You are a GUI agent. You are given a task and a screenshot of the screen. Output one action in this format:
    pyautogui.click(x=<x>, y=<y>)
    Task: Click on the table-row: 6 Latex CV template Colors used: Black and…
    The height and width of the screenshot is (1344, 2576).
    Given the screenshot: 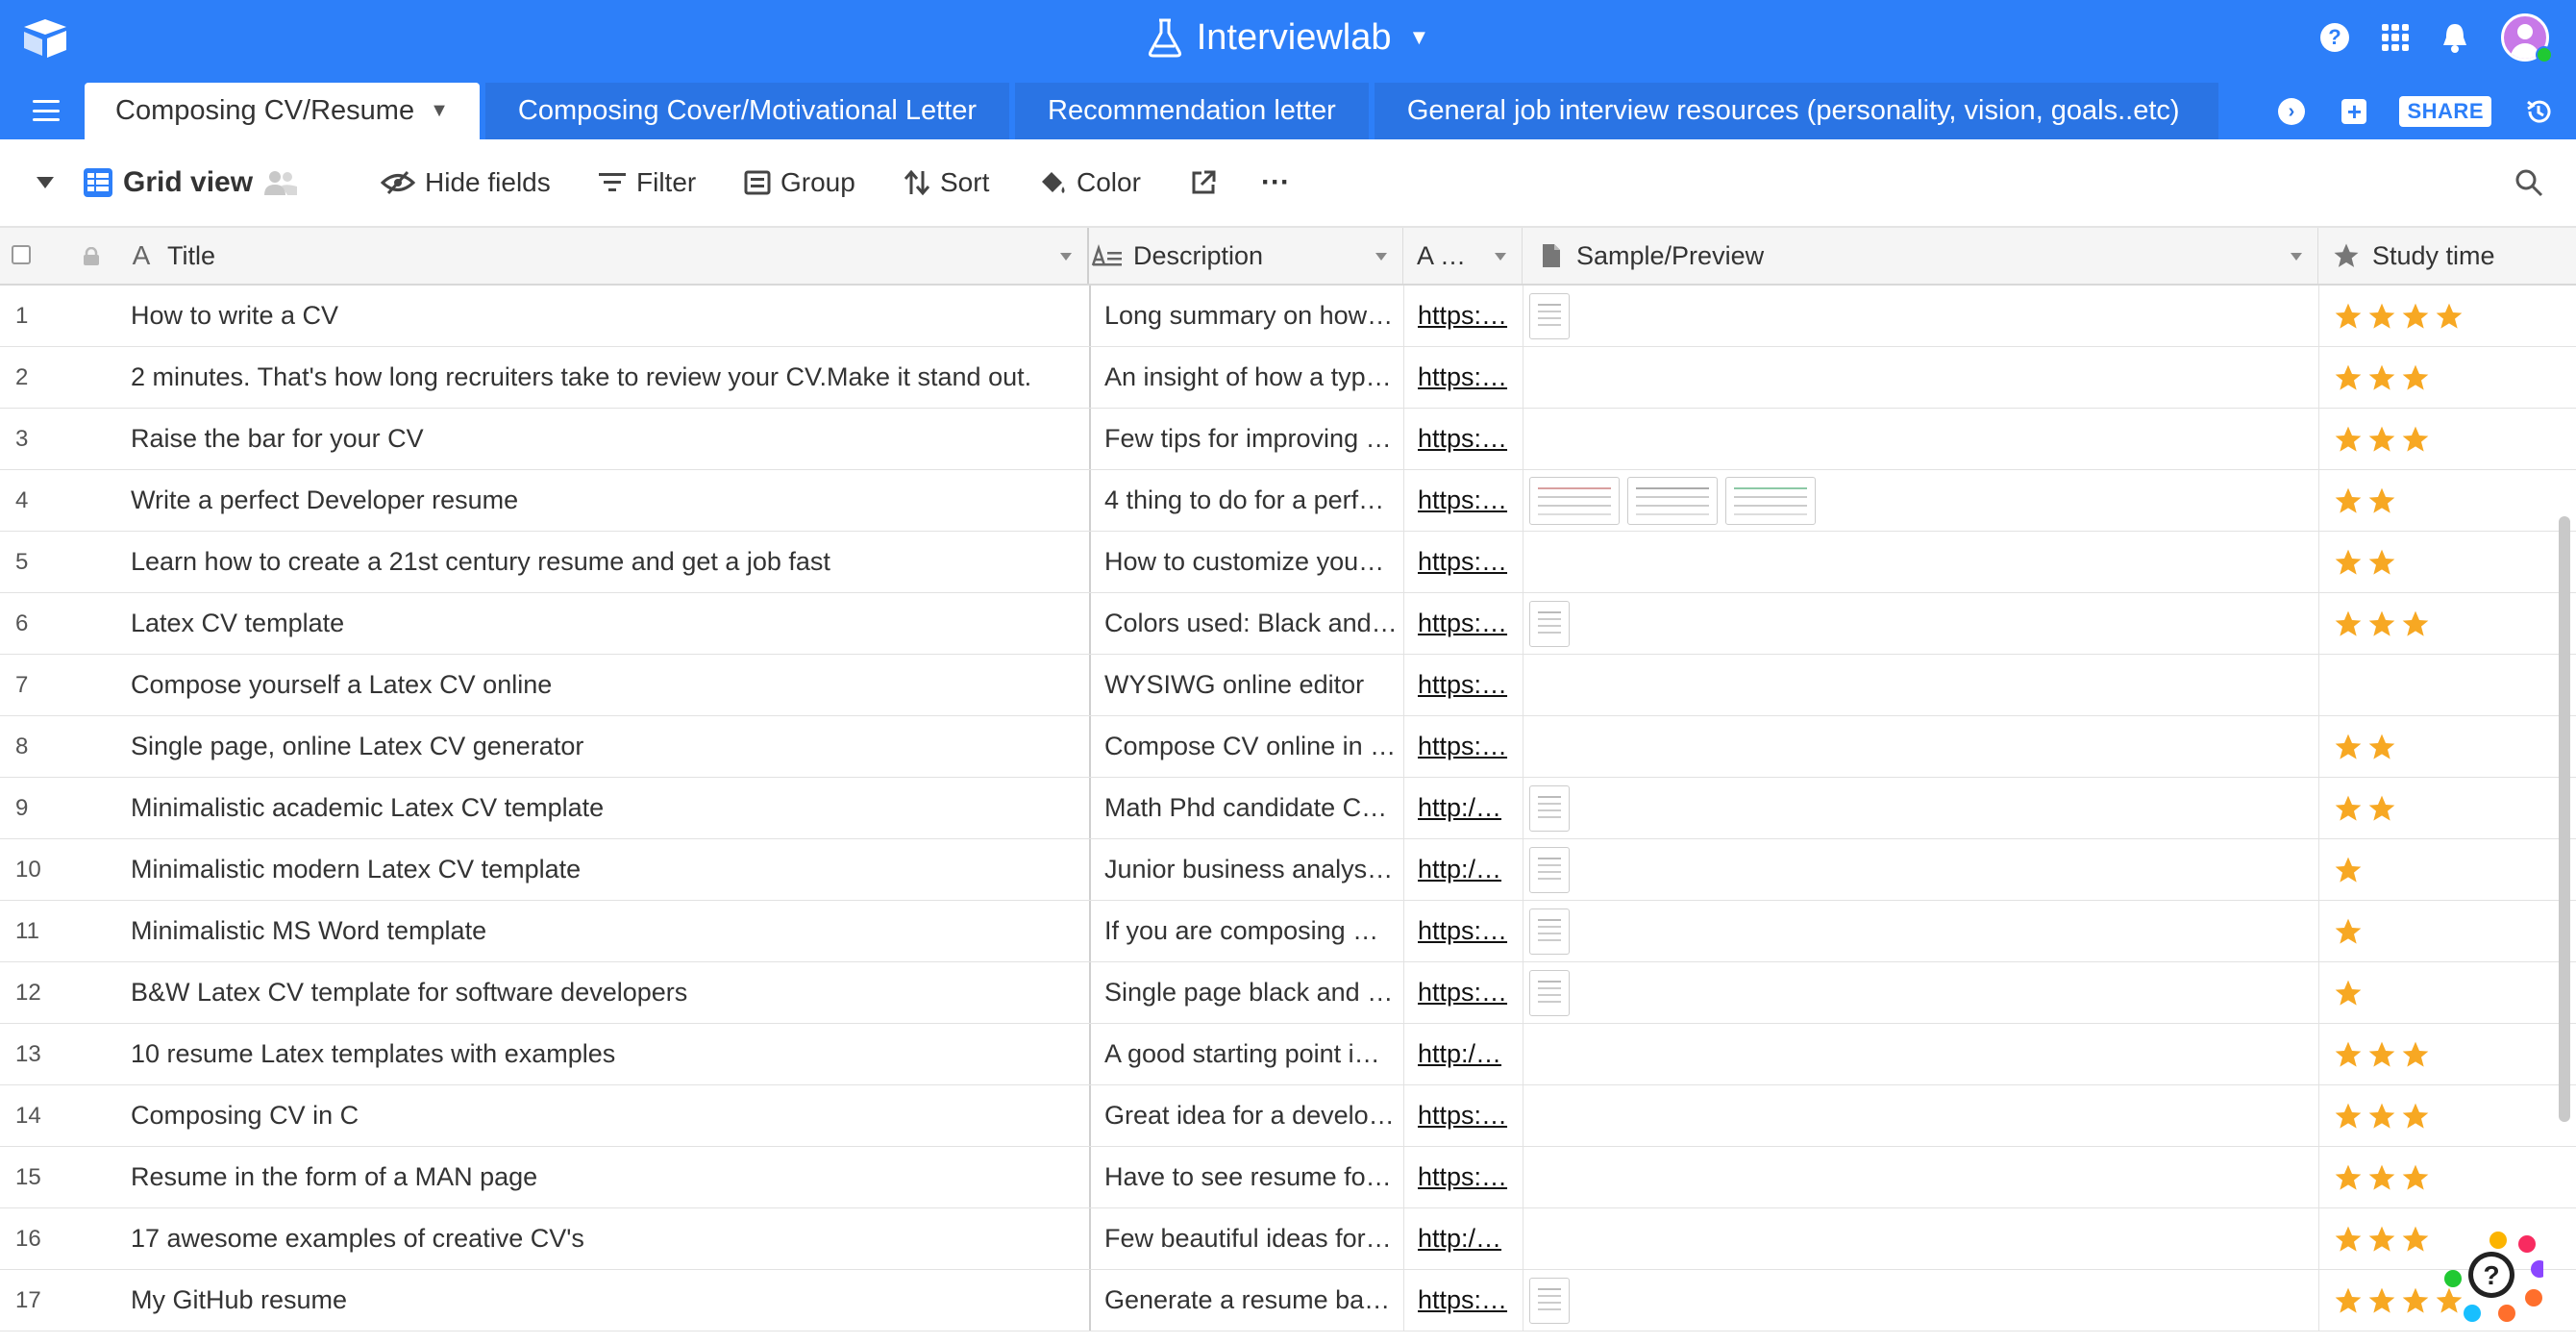 What is the action you would take?
    pyautogui.click(x=1288, y=624)
    